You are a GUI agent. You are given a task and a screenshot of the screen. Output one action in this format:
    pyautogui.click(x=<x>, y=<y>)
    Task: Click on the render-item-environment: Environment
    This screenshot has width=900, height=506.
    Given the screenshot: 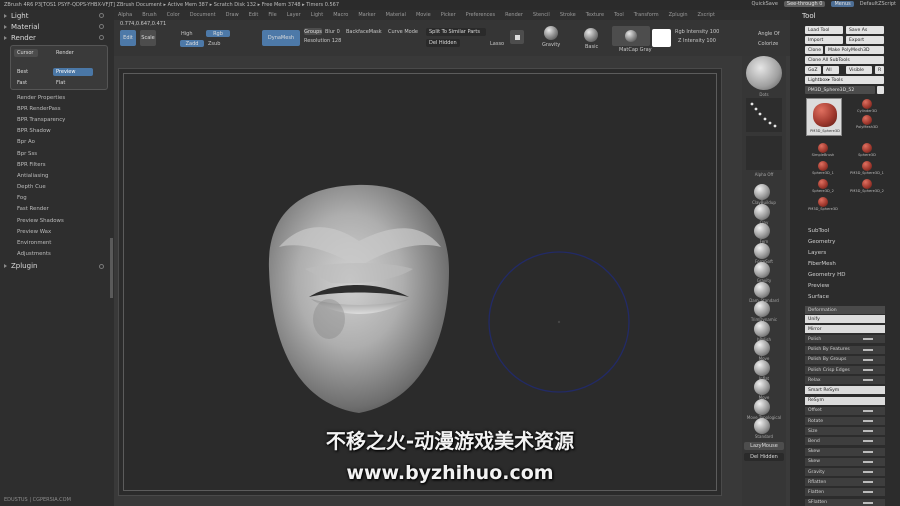 What is the action you would take?
    pyautogui.click(x=57, y=242)
    